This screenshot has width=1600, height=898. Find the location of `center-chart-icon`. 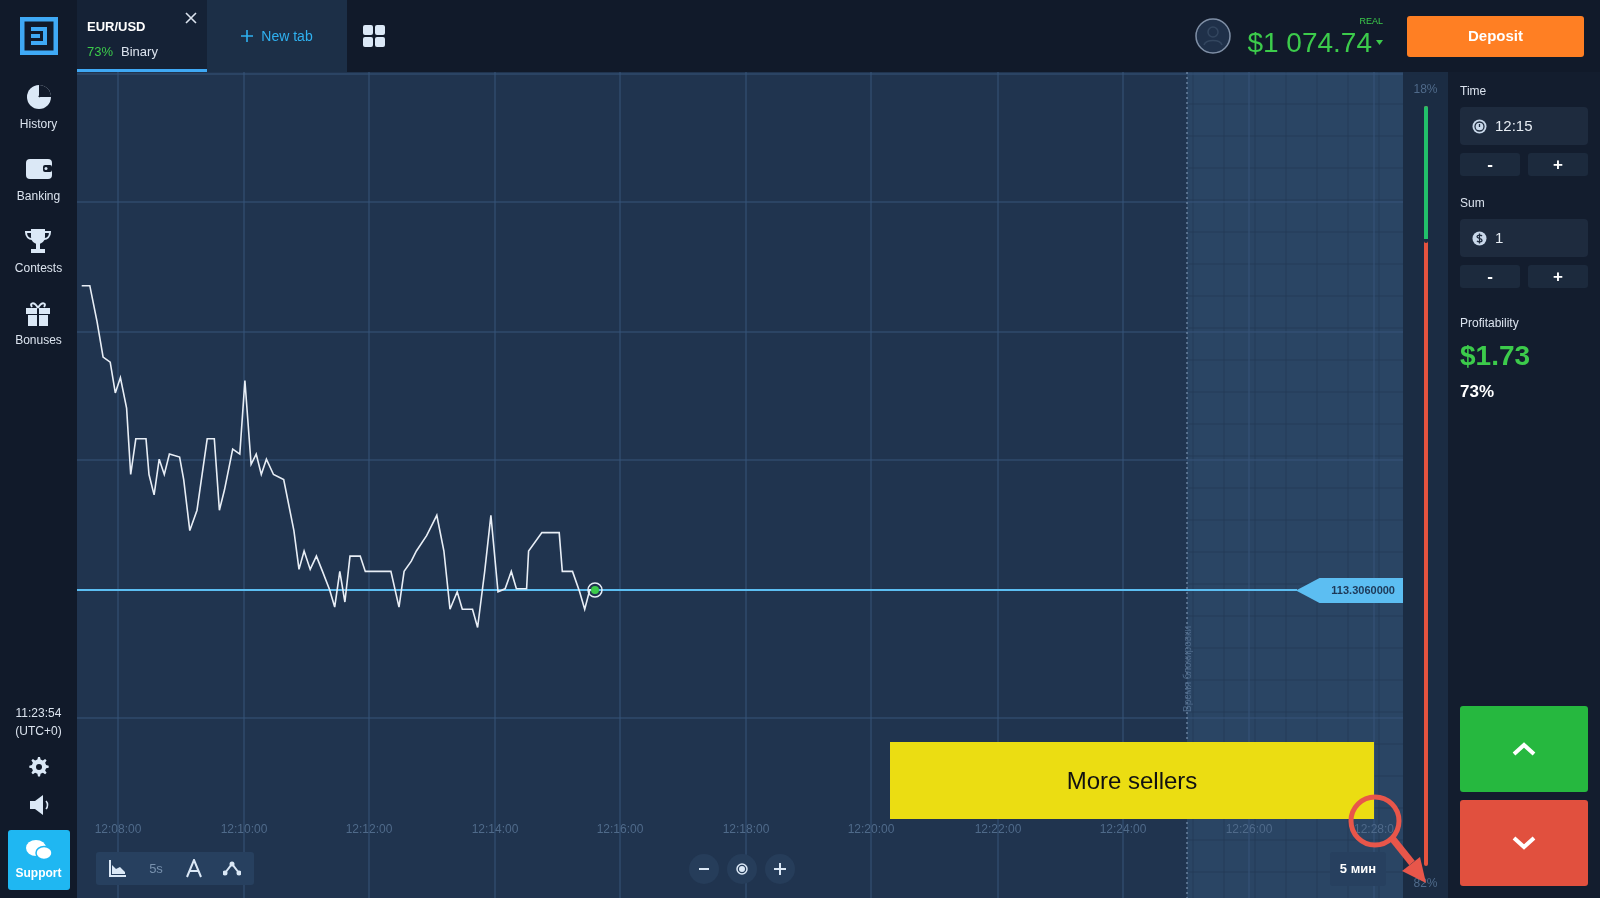

center-chart-icon is located at coordinates (742, 869).